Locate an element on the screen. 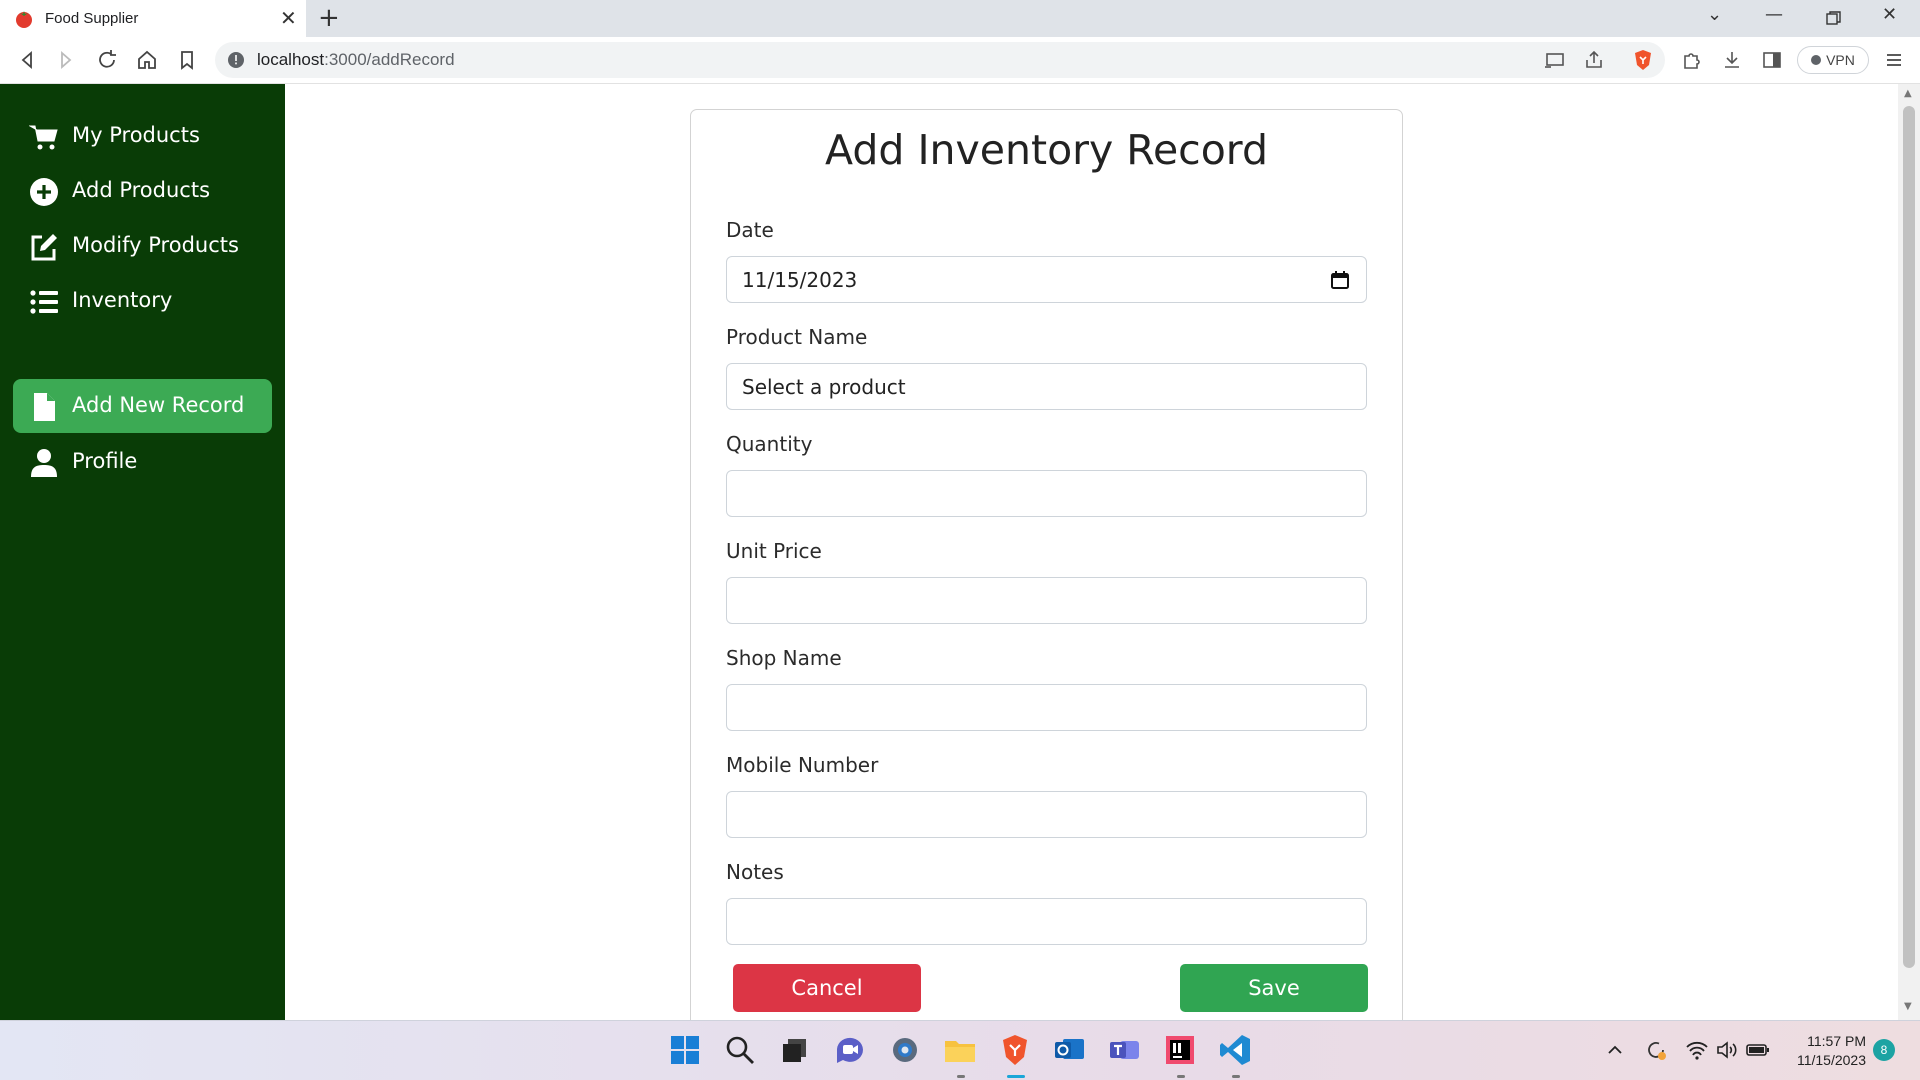 Image resolution: width=1920 pixels, height=1080 pixels. brave-browser-icon is located at coordinates (1015, 1050).